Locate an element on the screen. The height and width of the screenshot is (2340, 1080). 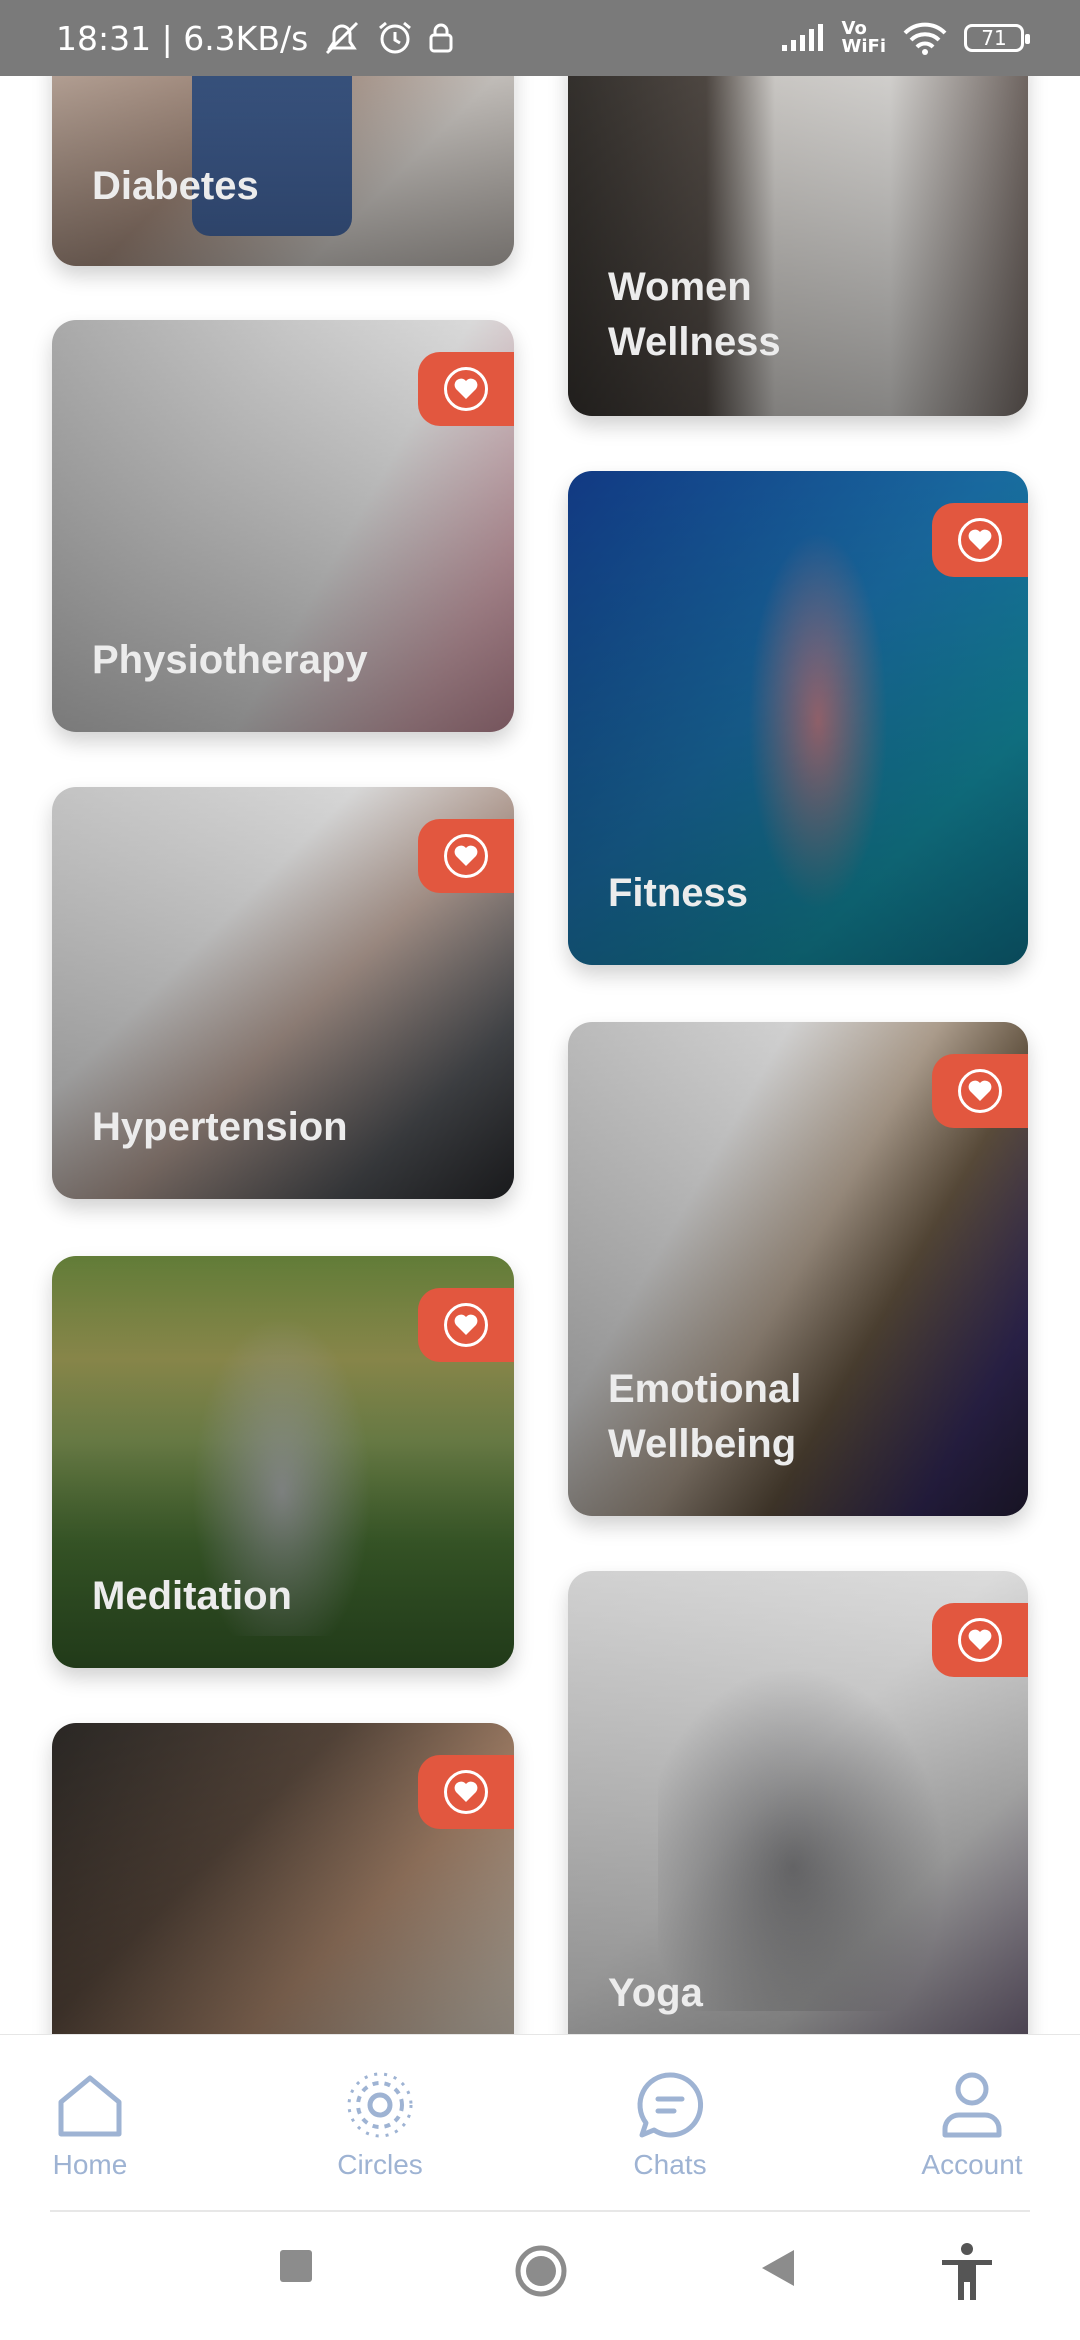
card-label: Yoga is located at coordinates (655, 1993).